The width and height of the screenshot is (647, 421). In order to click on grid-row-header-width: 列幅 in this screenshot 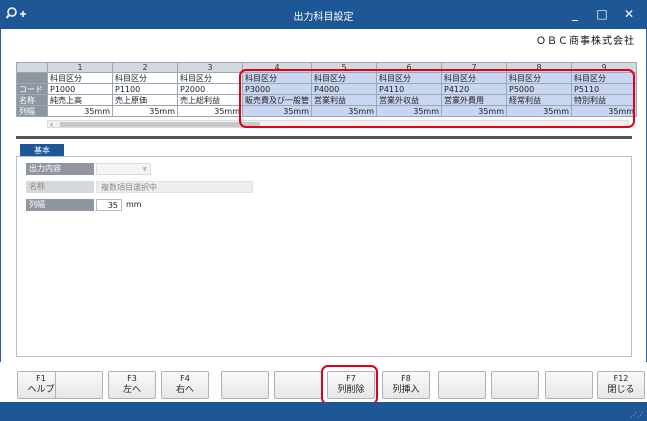, I will do `click(32, 111)`.